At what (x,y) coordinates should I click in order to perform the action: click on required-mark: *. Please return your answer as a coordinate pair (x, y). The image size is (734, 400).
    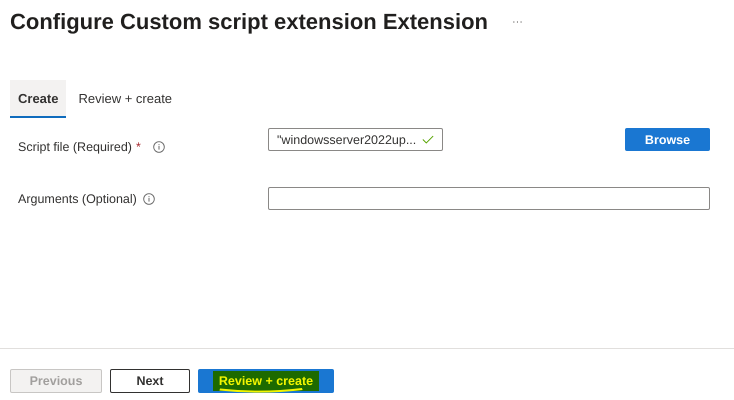
    Looking at the image, I should click on (138, 147).